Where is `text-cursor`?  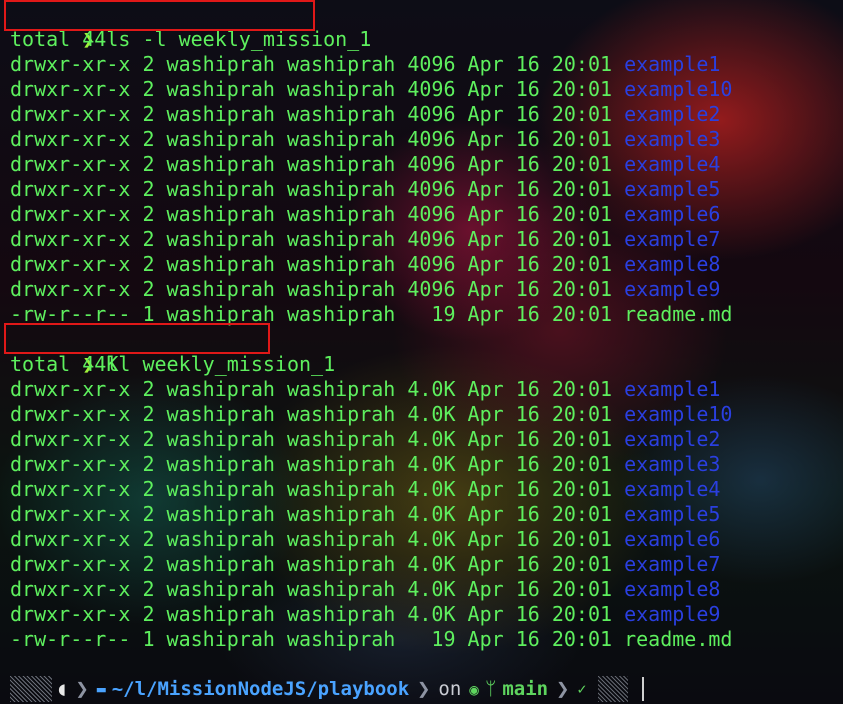
text-cursor is located at coordinates (643, 689).